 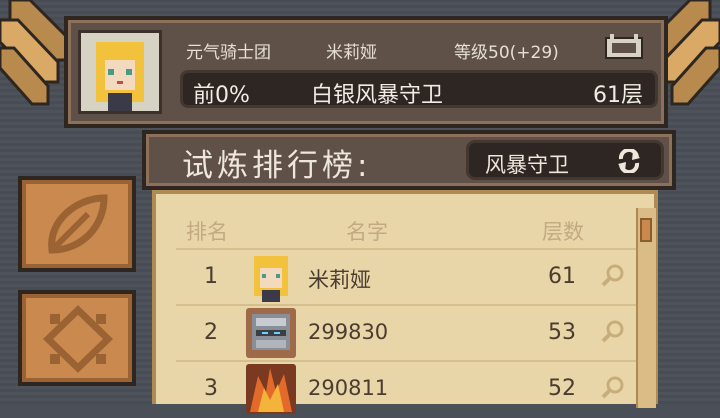 What do you see at coordinates (629, 161) in the screenshot?
I see `swap-icon` at bounding box center [629, 161].